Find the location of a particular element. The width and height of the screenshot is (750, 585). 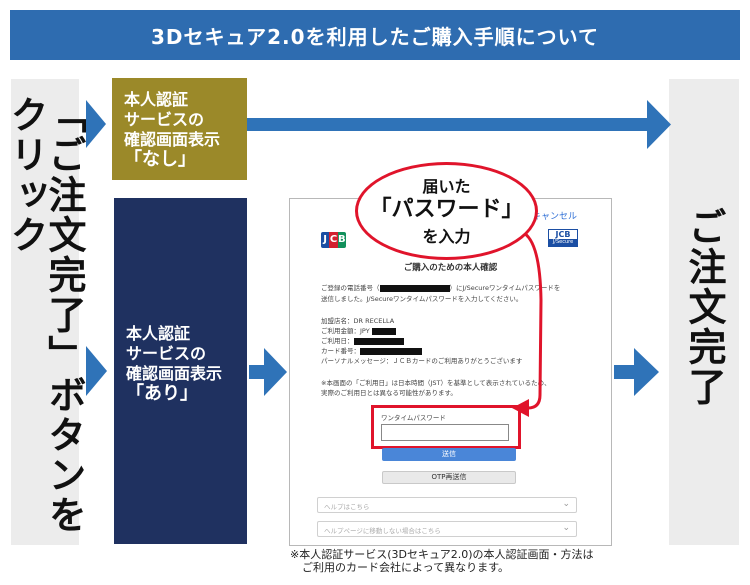

callout-line1: 届いた is located at coordinates (446, 186).